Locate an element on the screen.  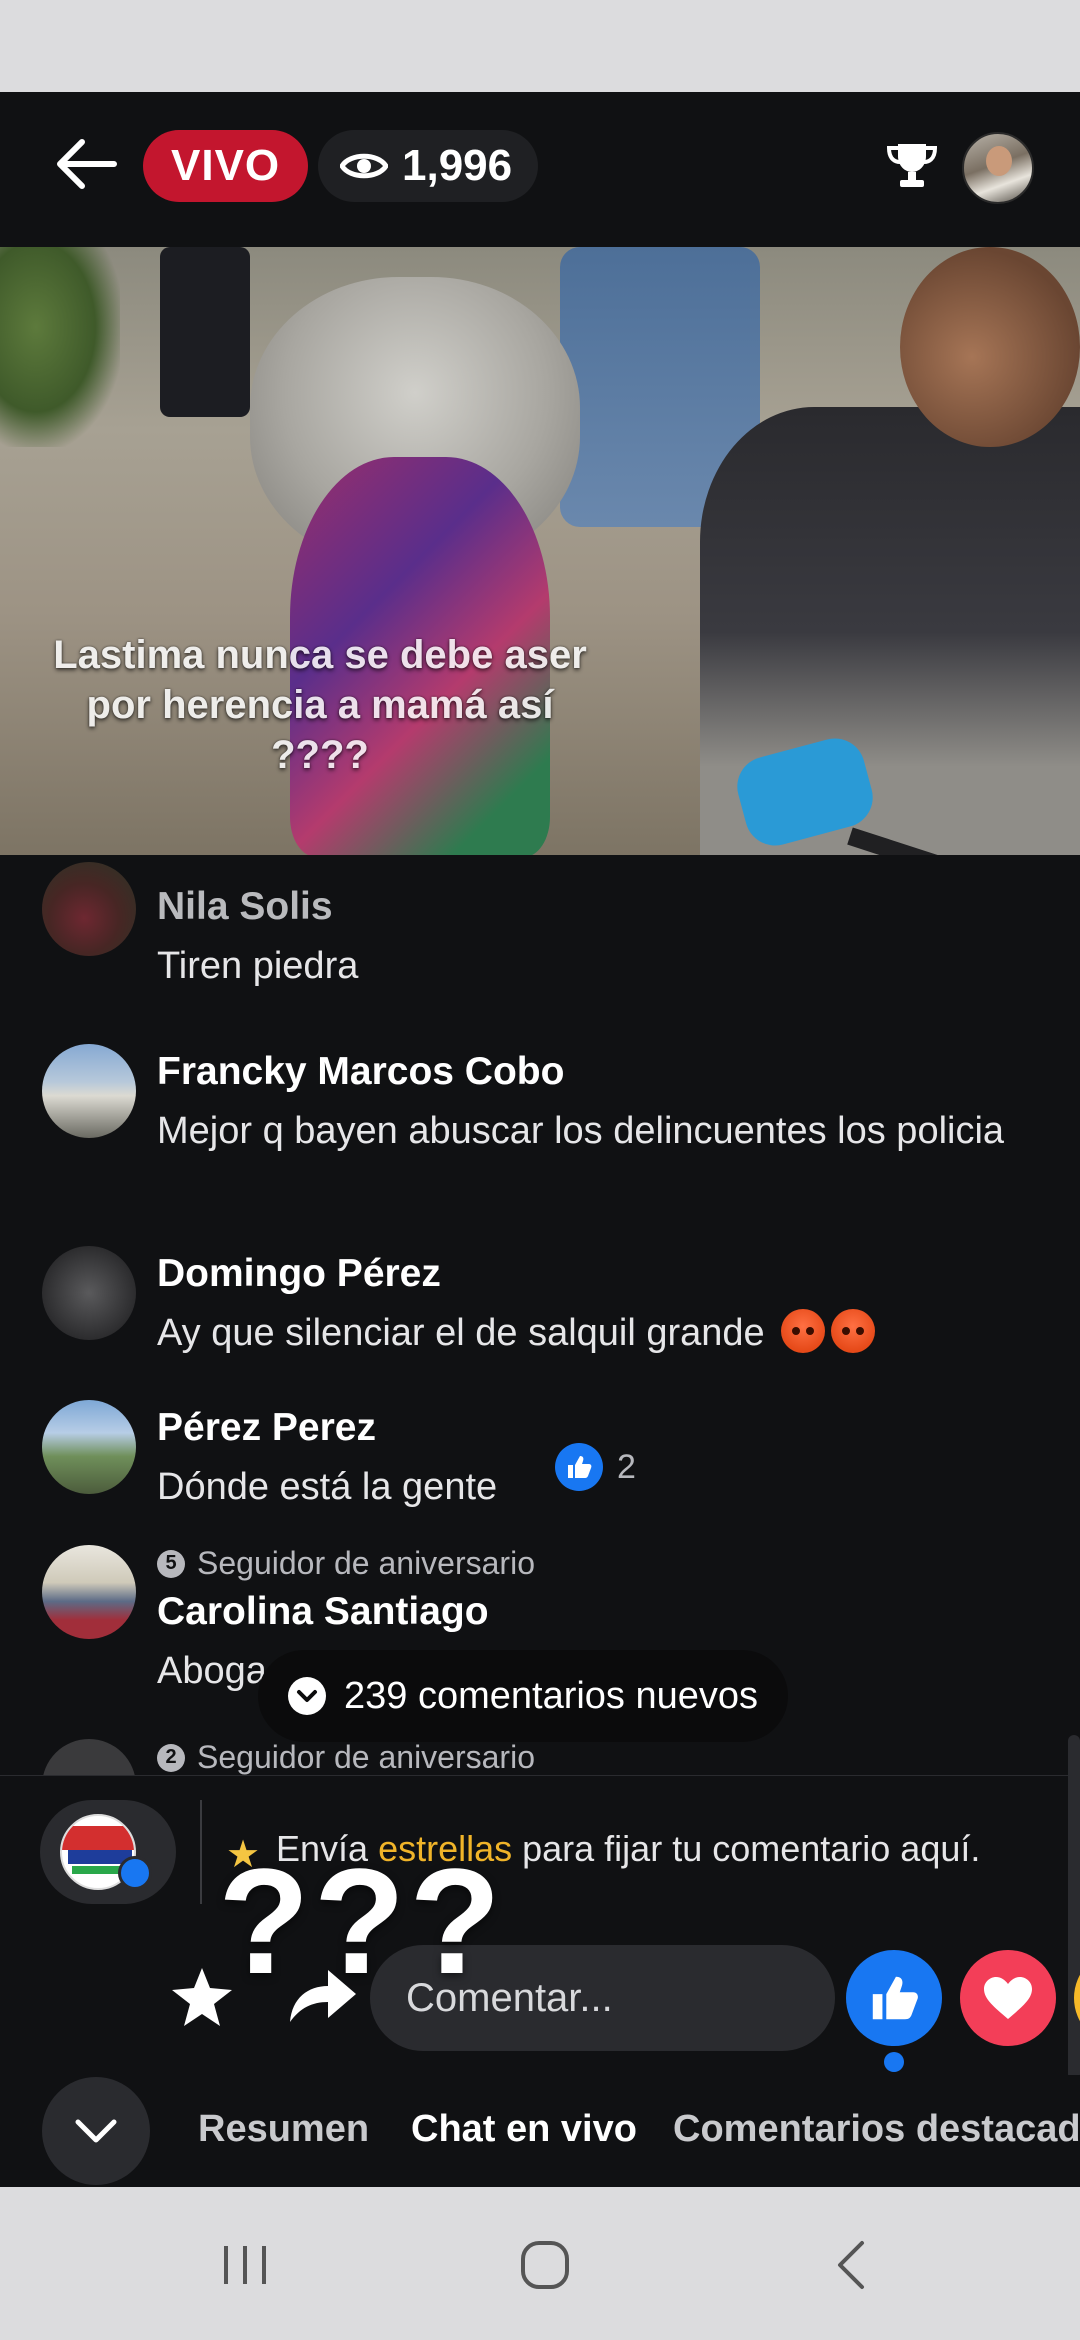
back-nav-button is located at coordinates (850, 2265).